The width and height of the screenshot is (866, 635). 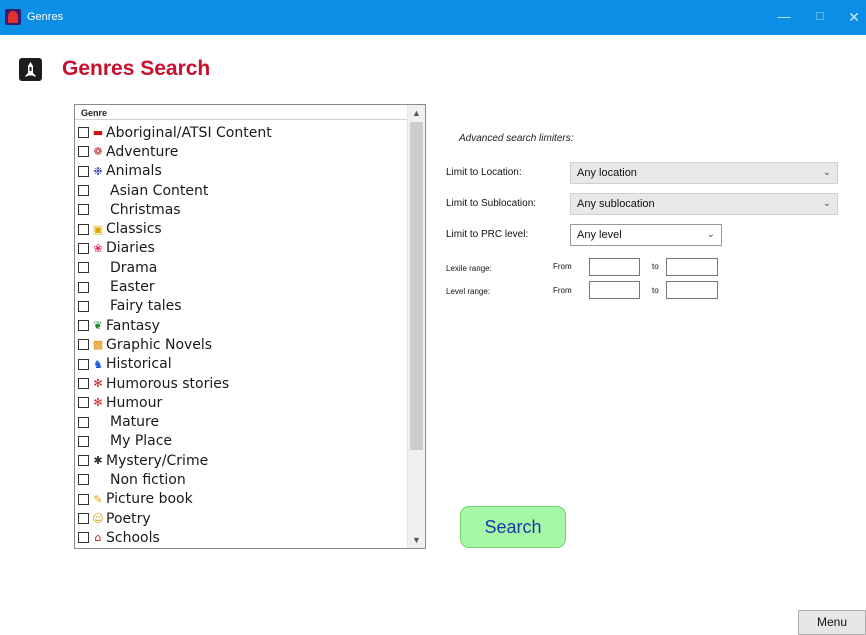 I want to click on scroll-thumb, so click(x=416, y=286).